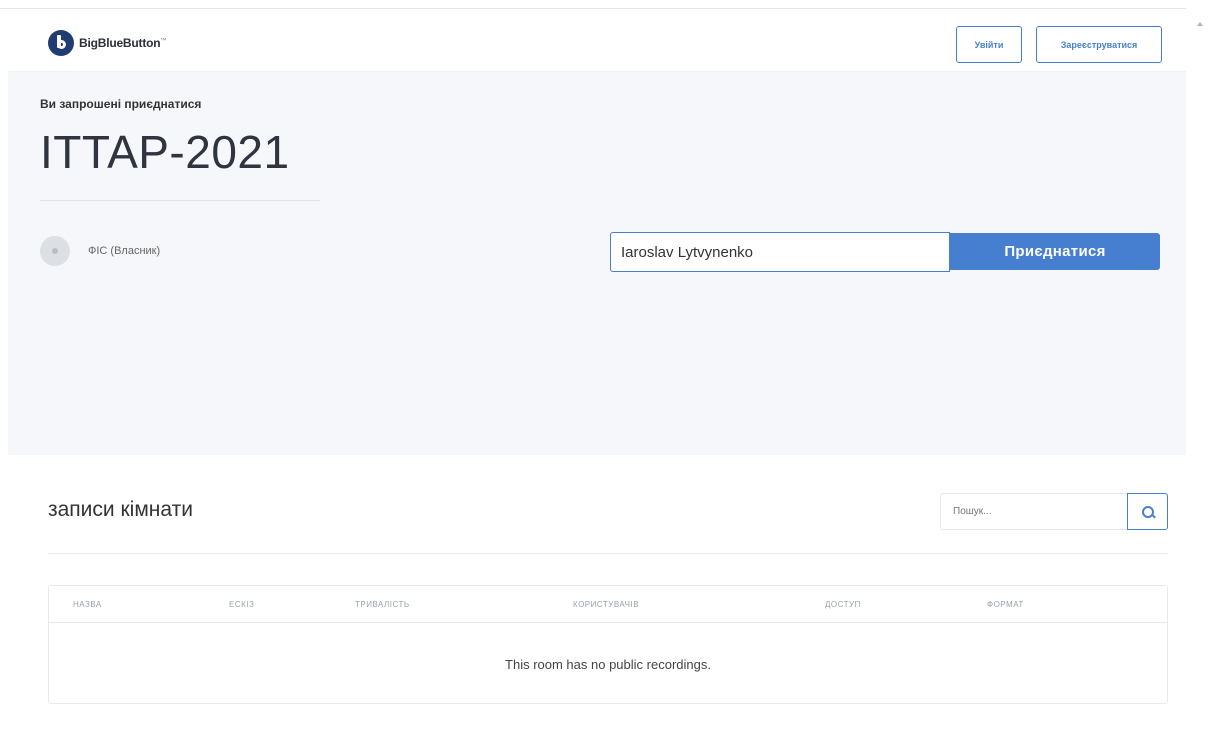  What do you see at coordinates (597, 41) in the screenshot?
I see `site-header: BigBlueButton™ Увійти Зареєструватися` at bounding box center [597, 41].